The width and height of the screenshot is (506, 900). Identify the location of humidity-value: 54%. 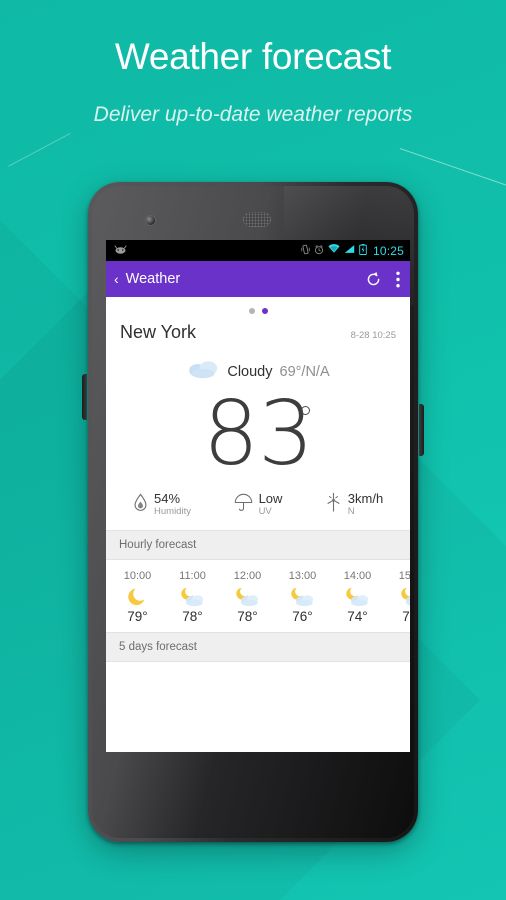
(167, 498).